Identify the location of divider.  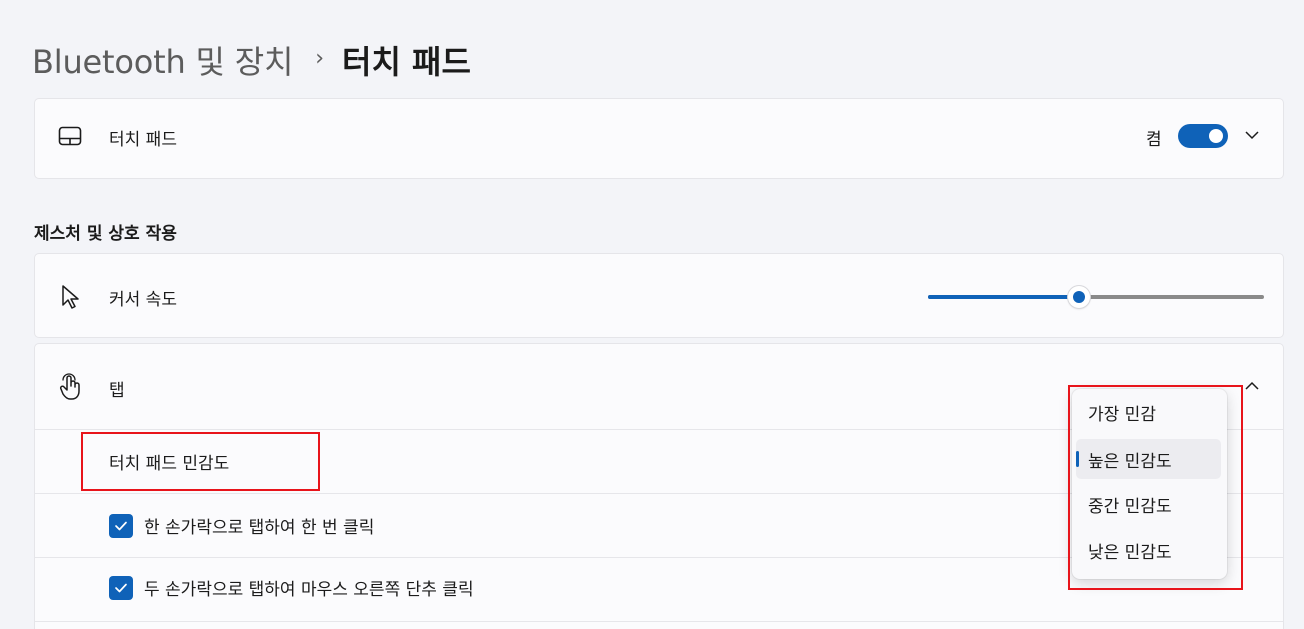
(659, 621).